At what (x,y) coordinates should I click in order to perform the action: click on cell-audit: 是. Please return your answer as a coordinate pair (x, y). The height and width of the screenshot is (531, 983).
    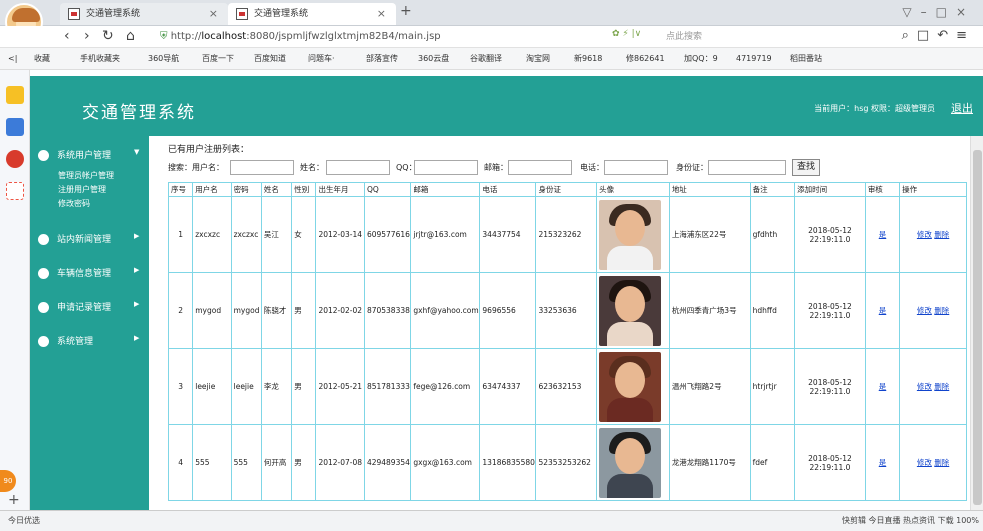
    Looking at the image, I should click on (882, 310).